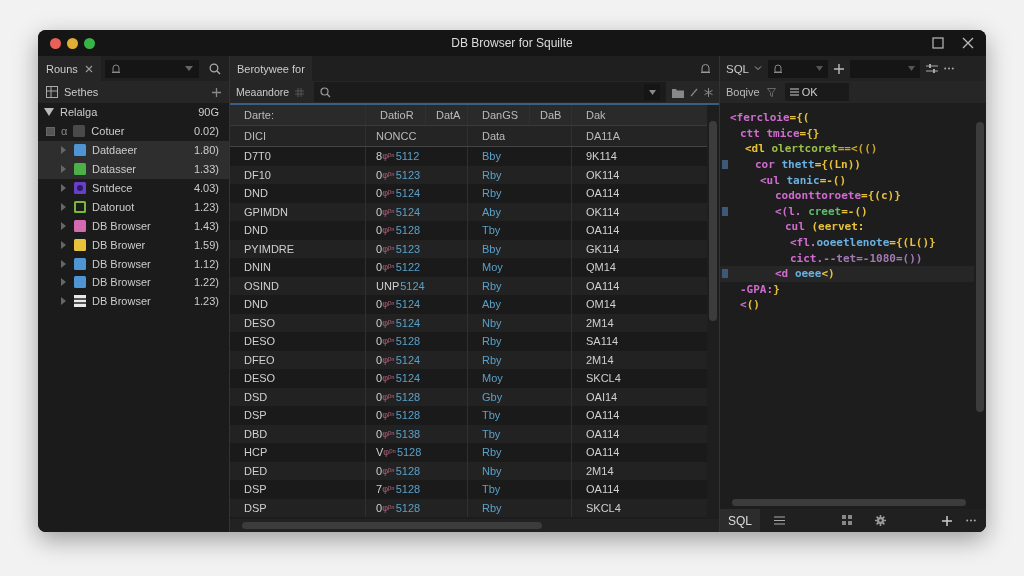 The width and height of the screenshot is (1024, 576). I want to click on ok-button: OK, so click(816, 92).